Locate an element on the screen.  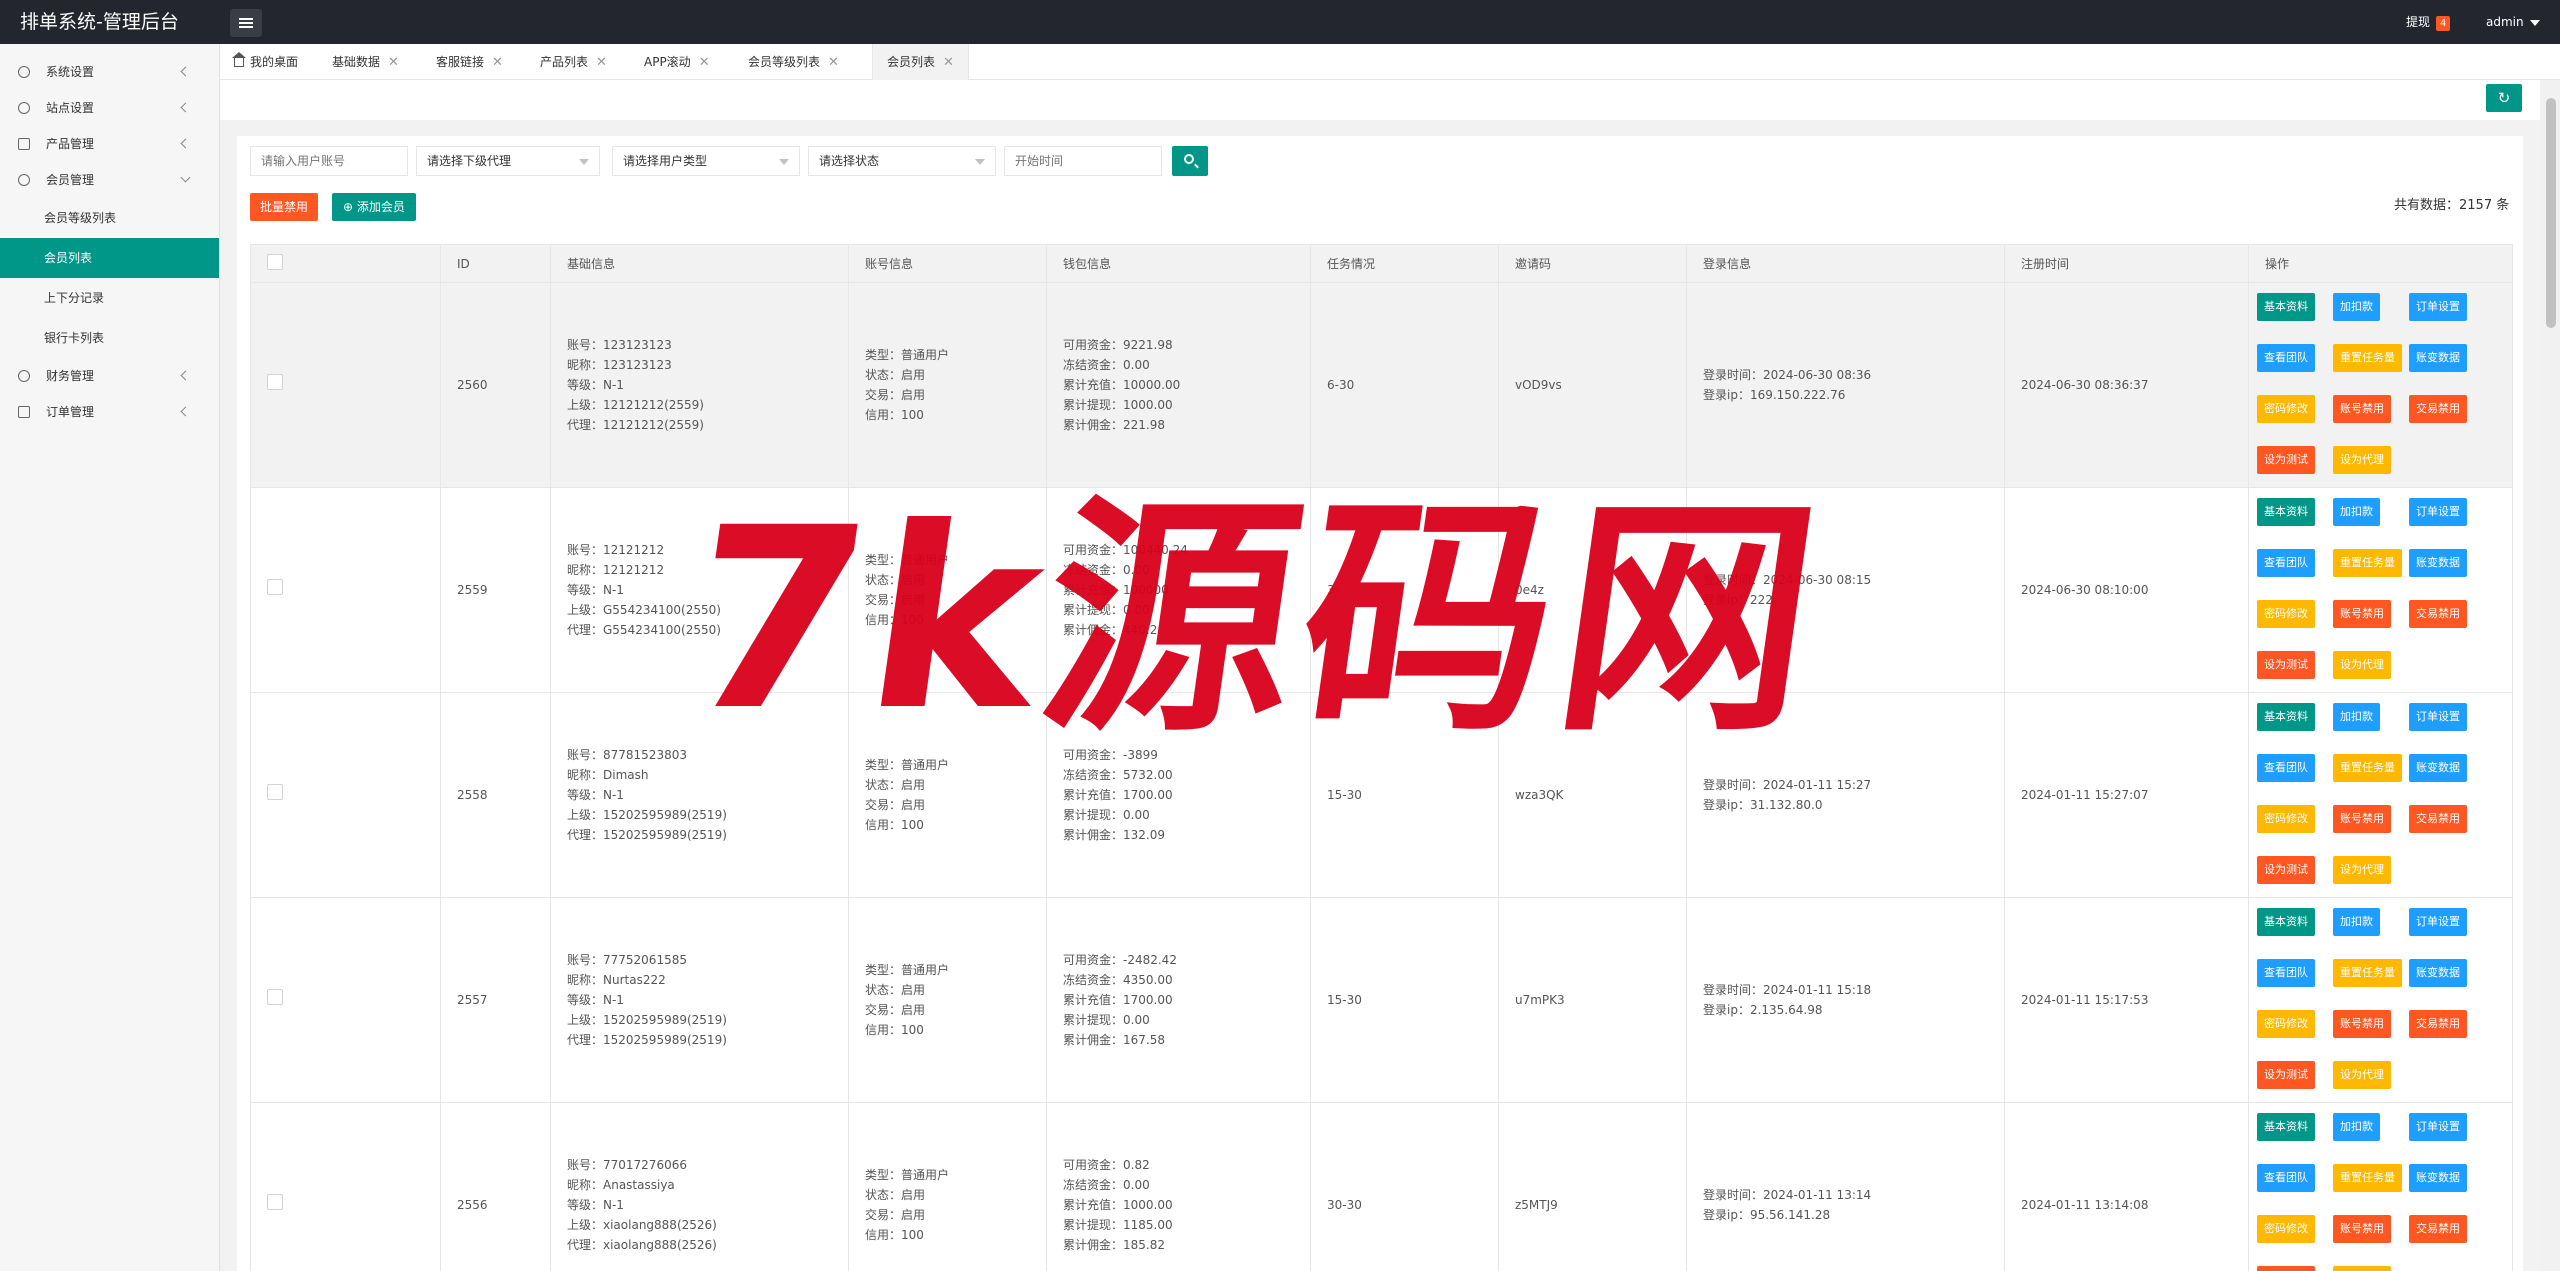
sidebar-sub-member-list: 会员列表 is located at coordinates (109, 258).